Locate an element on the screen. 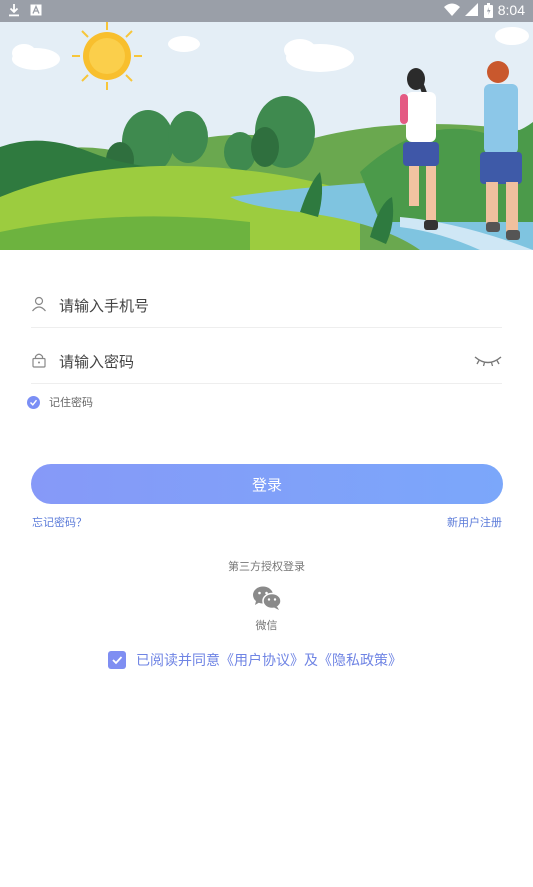 The height and width of the screenshot is (887, 533). remember-password: 记住密码 is located at coordinates (60, 402).